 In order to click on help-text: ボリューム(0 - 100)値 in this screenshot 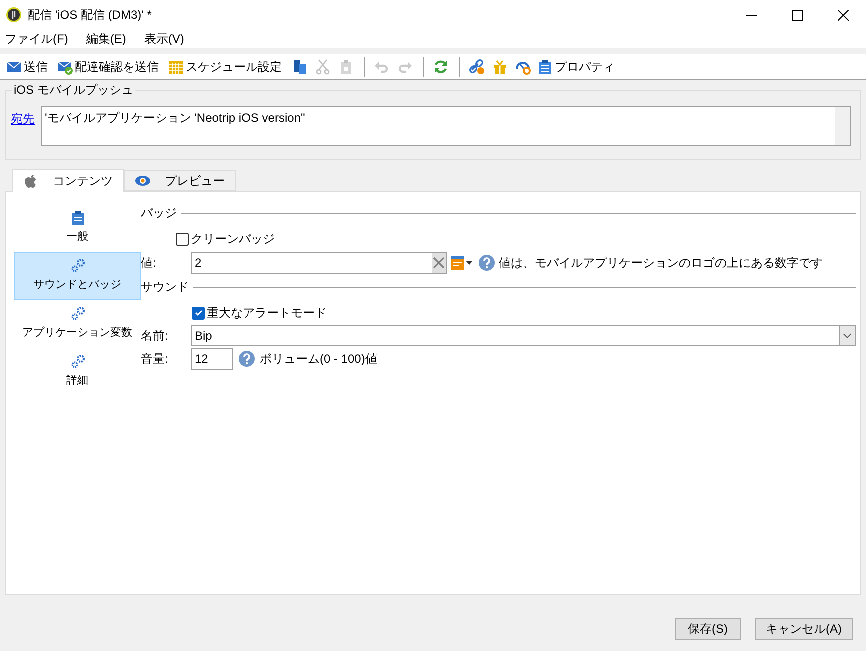, I will do `click(319, 359)`.